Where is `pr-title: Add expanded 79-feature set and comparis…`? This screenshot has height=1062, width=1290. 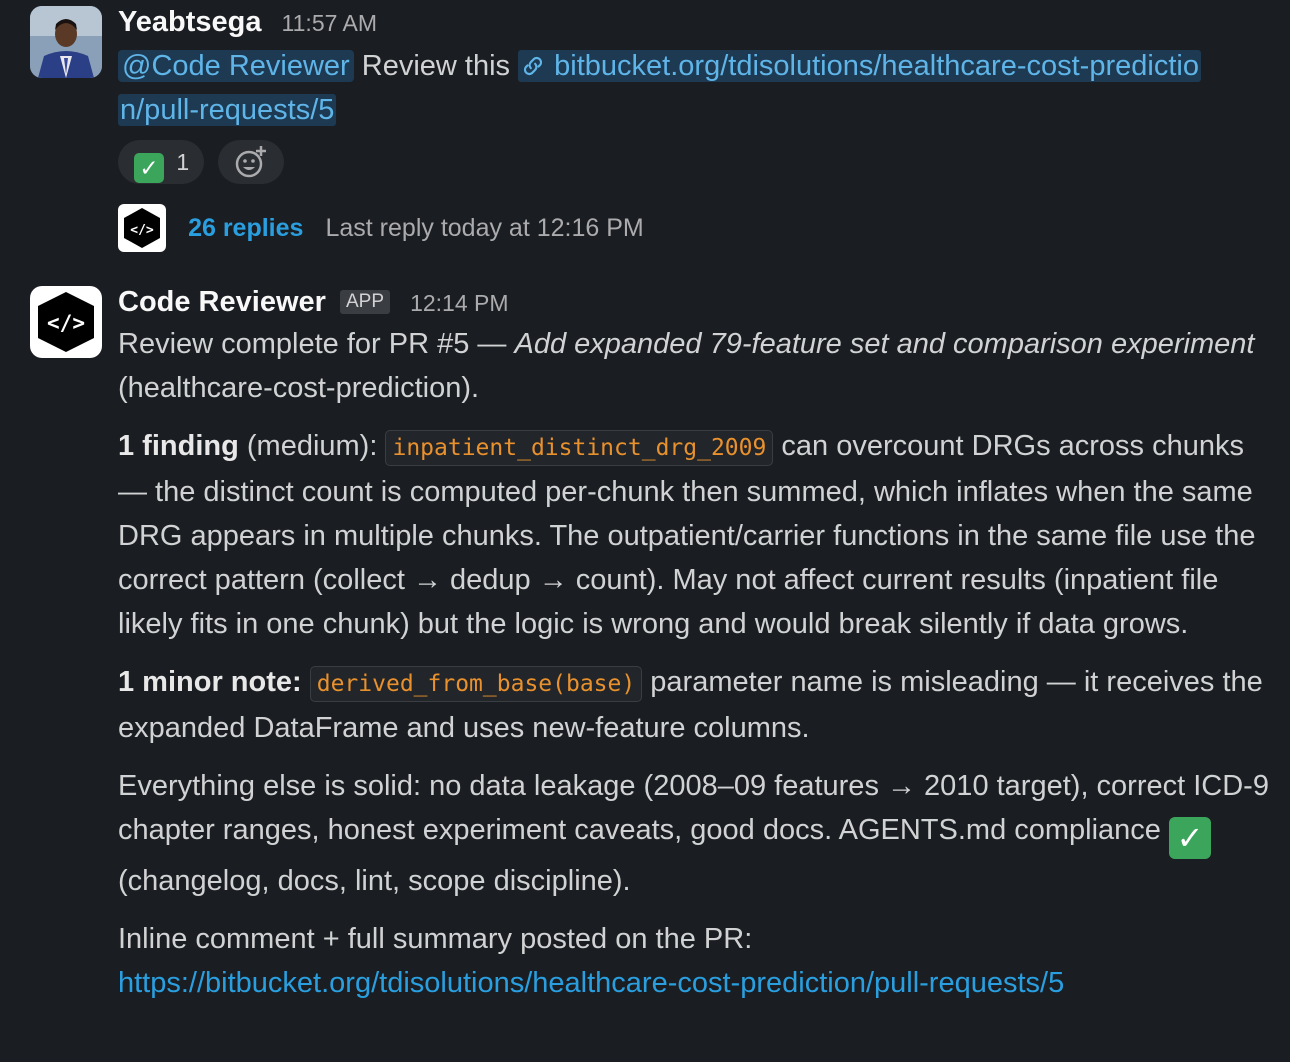 pr-title: Add expanded 79-feature set and comparis… is located at coordinates (884, 344).